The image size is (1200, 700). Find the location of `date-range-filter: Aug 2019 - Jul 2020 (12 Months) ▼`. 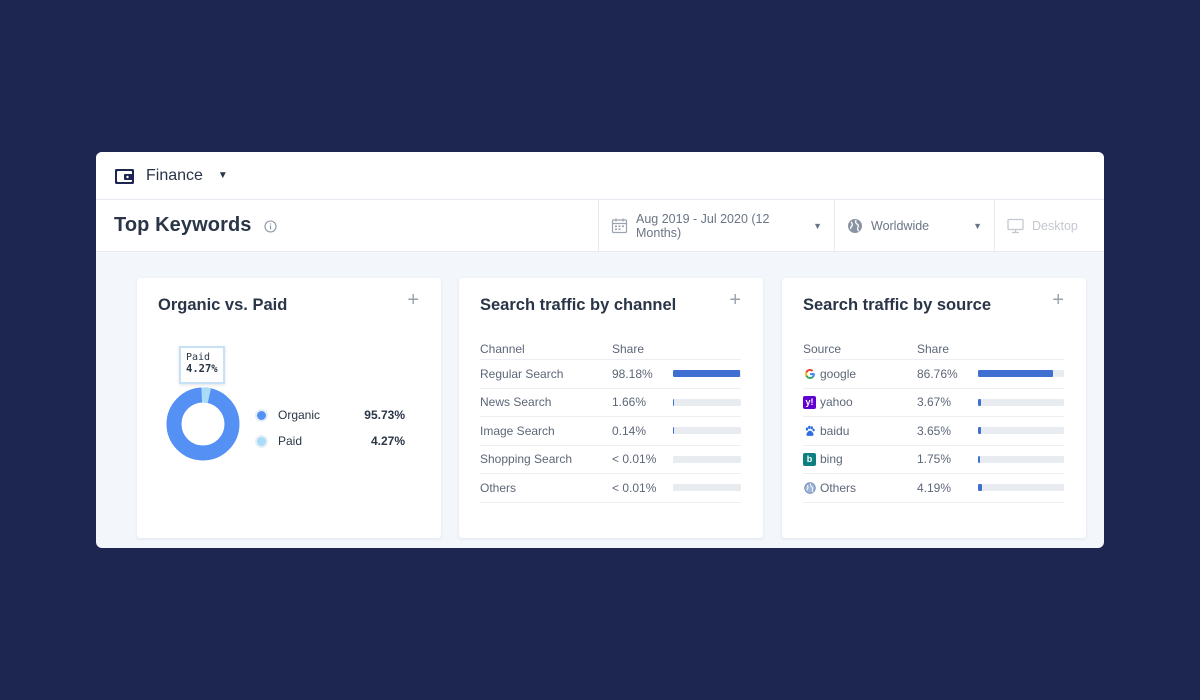

date-range-filter: Aug 2019 - Jul 2020 (12 Months) ▼ is located at coordinates (716, 225).